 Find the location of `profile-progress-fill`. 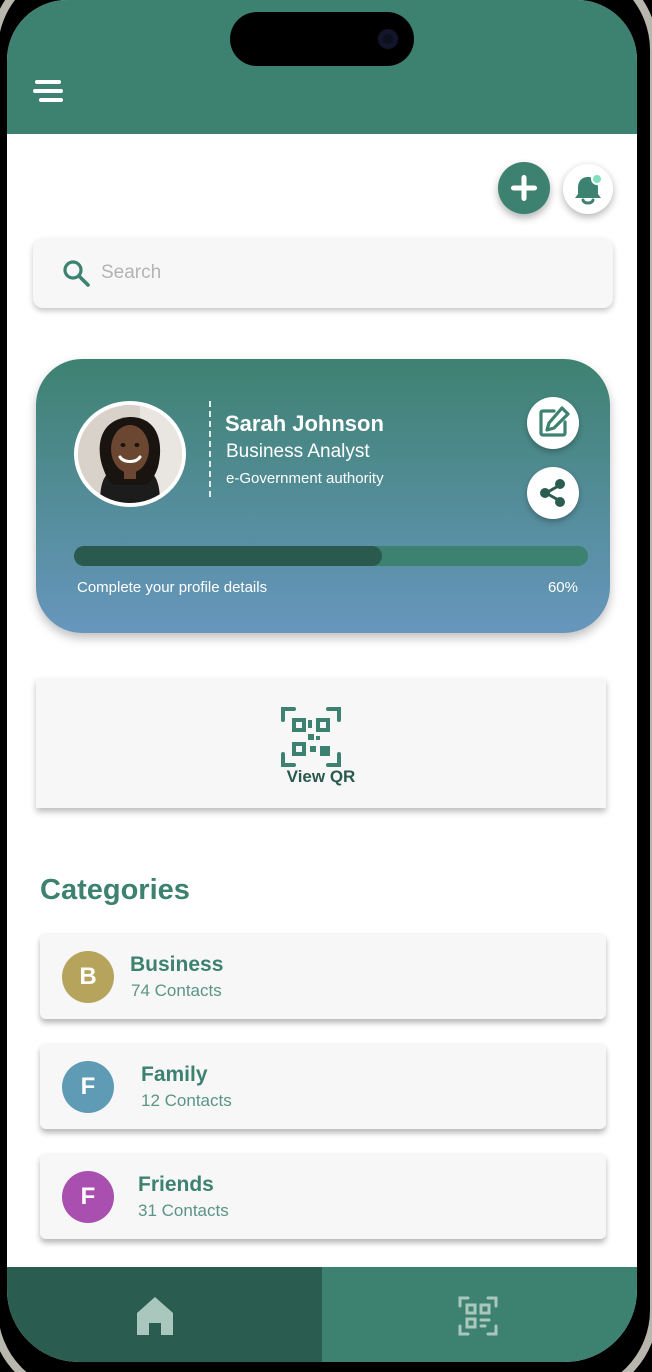

profile-progress-fill is located at coordinates (228, 556).